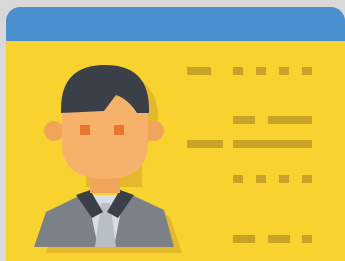  I want to click on eye-right, so click(119, 130).